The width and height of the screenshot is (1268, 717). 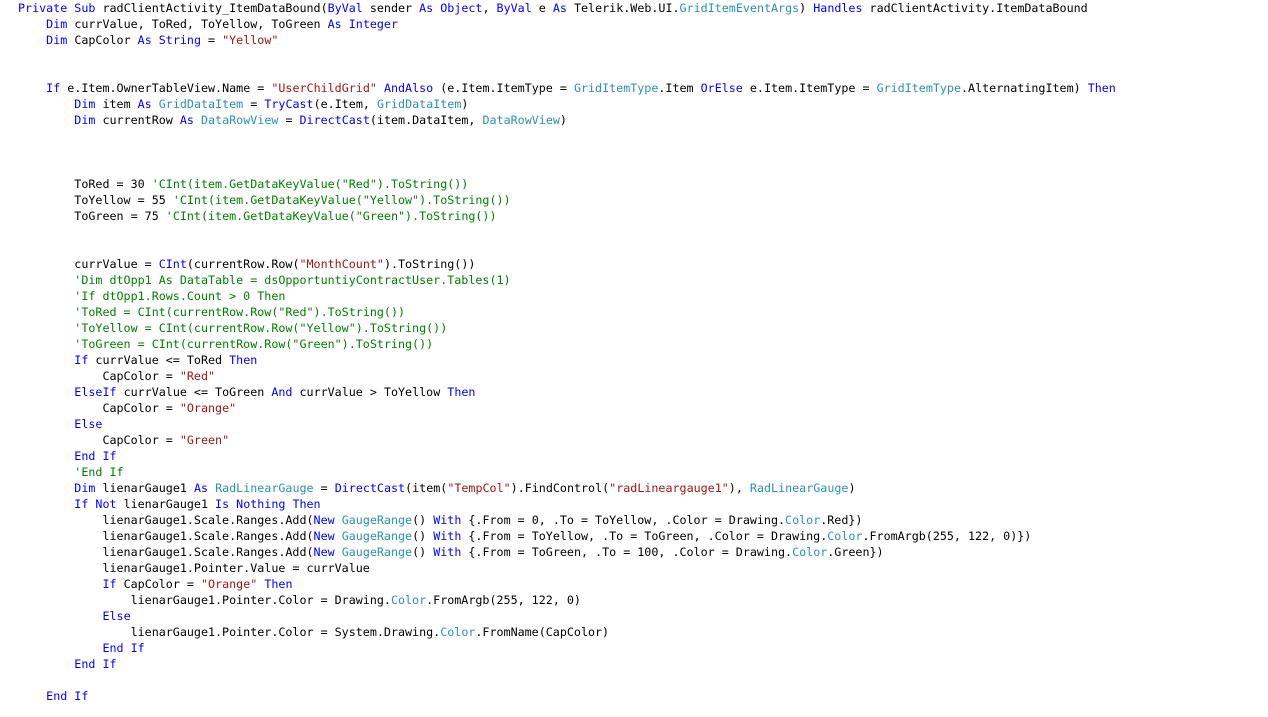 I want to click on keyword-token: CInt, so click(x=172, y=264).